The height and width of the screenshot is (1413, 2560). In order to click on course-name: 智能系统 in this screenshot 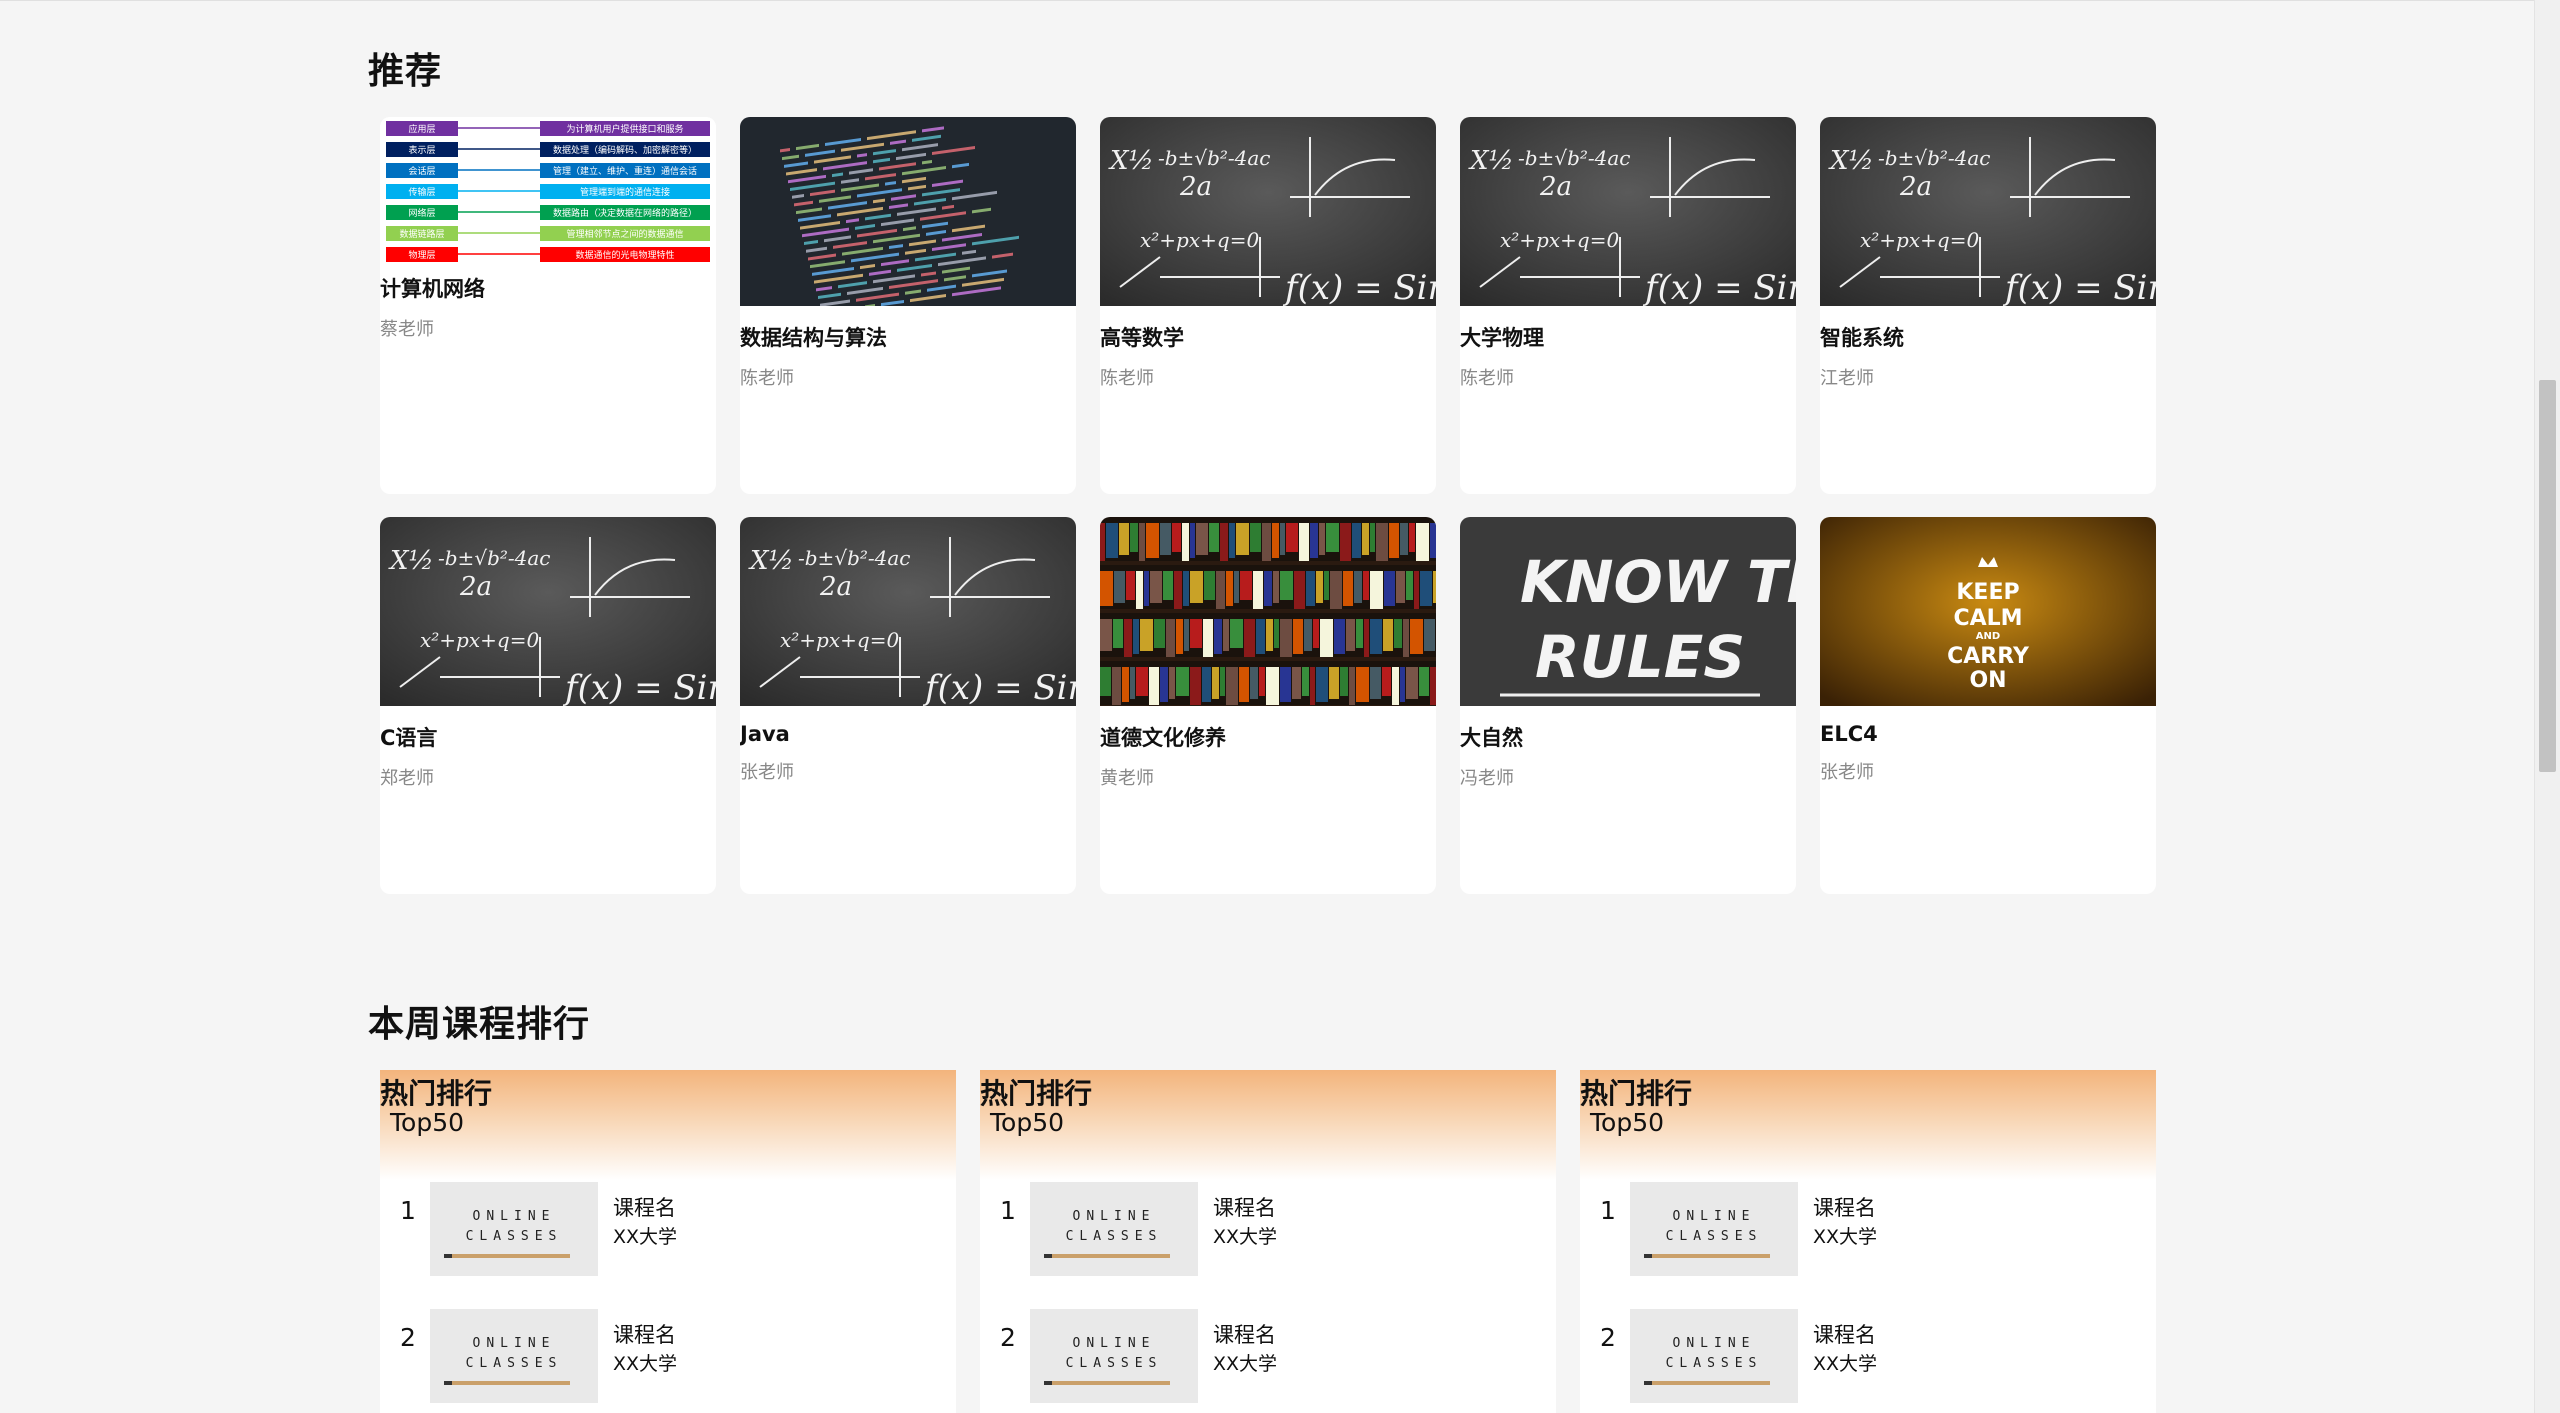, I will do `click(1988, 337)`.